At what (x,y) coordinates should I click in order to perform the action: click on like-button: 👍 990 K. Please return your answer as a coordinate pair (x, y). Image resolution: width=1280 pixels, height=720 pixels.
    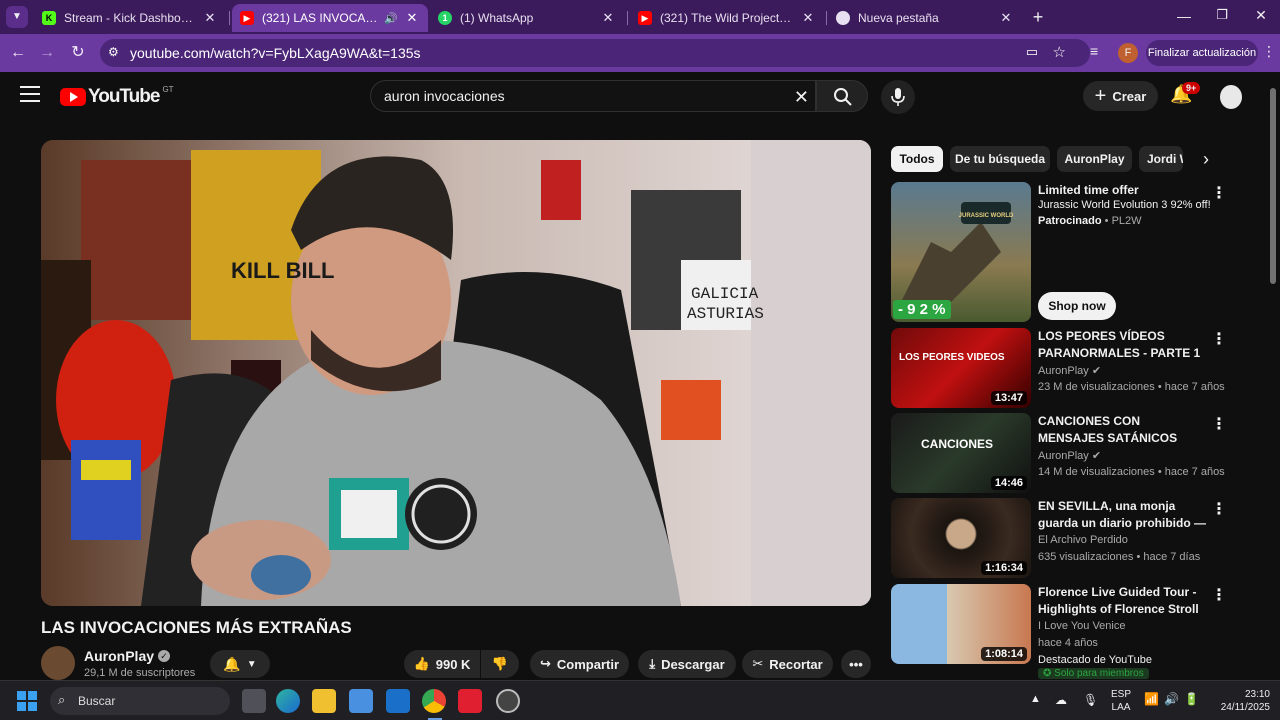
    Looking at the image, I should click on (442, 664).